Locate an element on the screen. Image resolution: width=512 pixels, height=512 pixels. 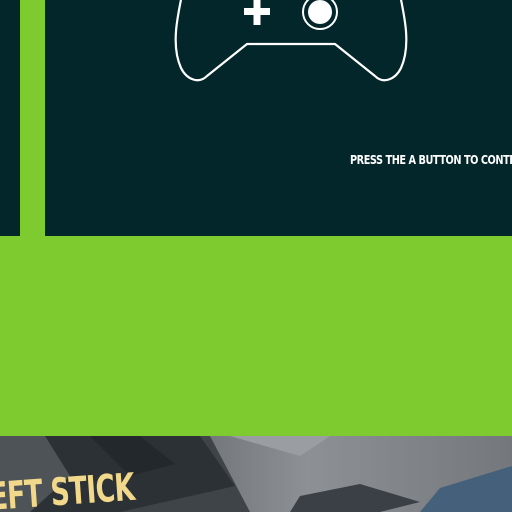
press-a-prompt: PRESS THE A BUTTON TO CONTINUE is located at coordinates (431, 159).